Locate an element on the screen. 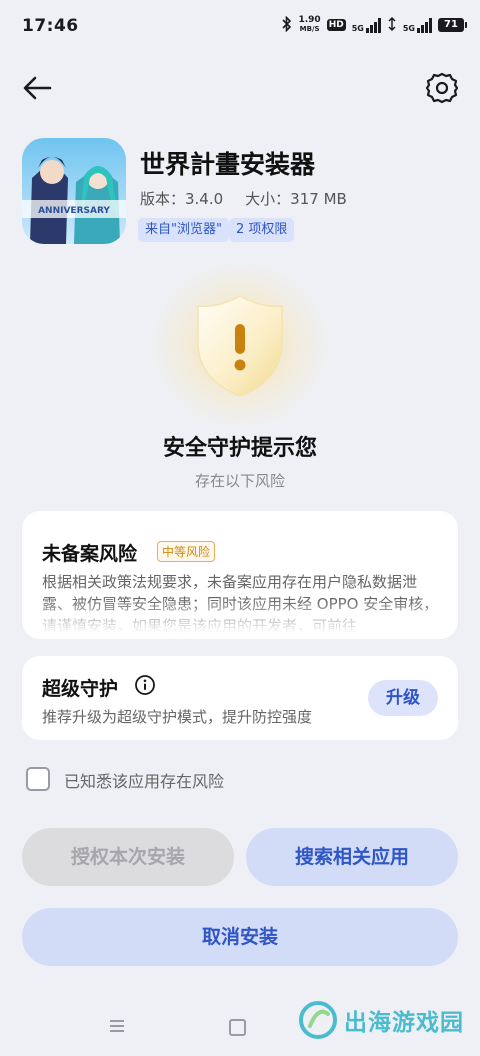  arrow-left-icon is located at coordinates (37, 88).